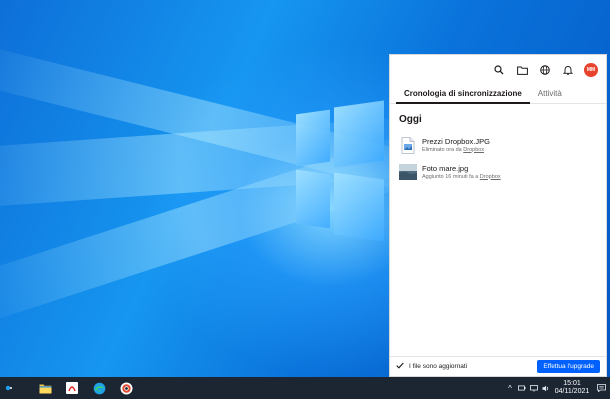 The width and height of the screenshot is (610, 399). I want to click on panel-toolbar: MM, so click(498, 70).